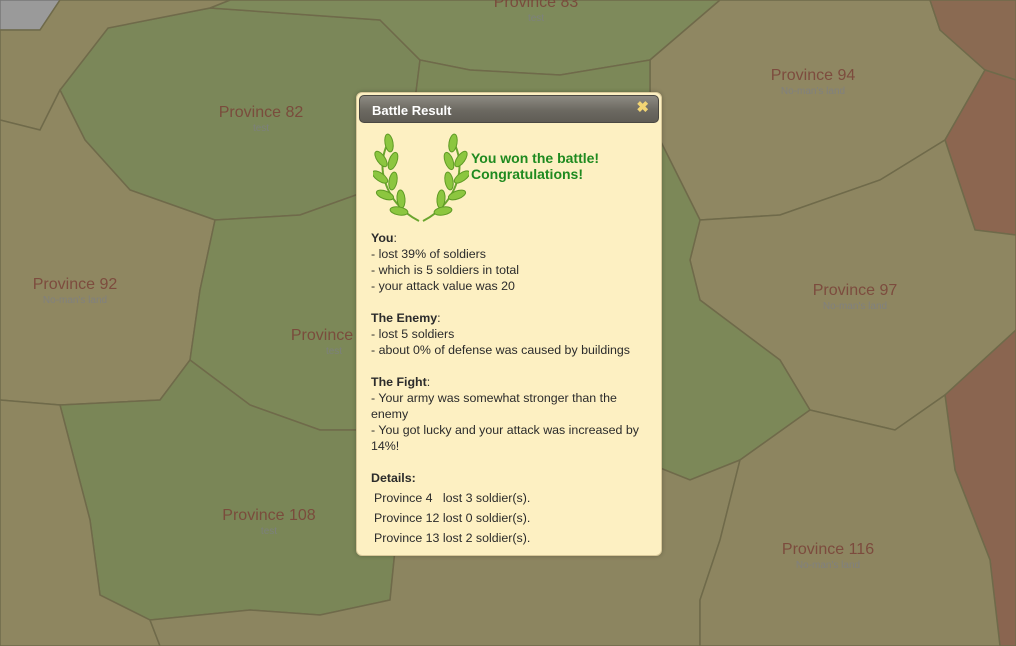 The width and height of the screenshot is (1016, 646). Describe the element at coordinates (527, 174) in the screenshot. I see `victory-line-2: Congratulations!` at that location.